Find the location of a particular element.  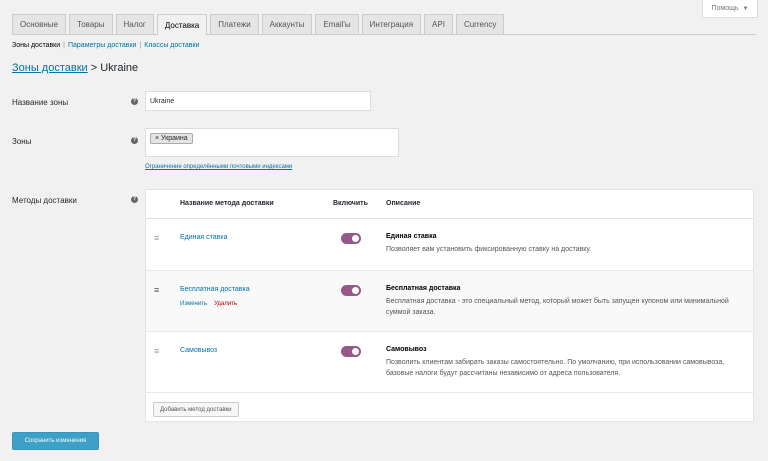

subnav-options: Параметры доставки is located at coordinates (102, 45).